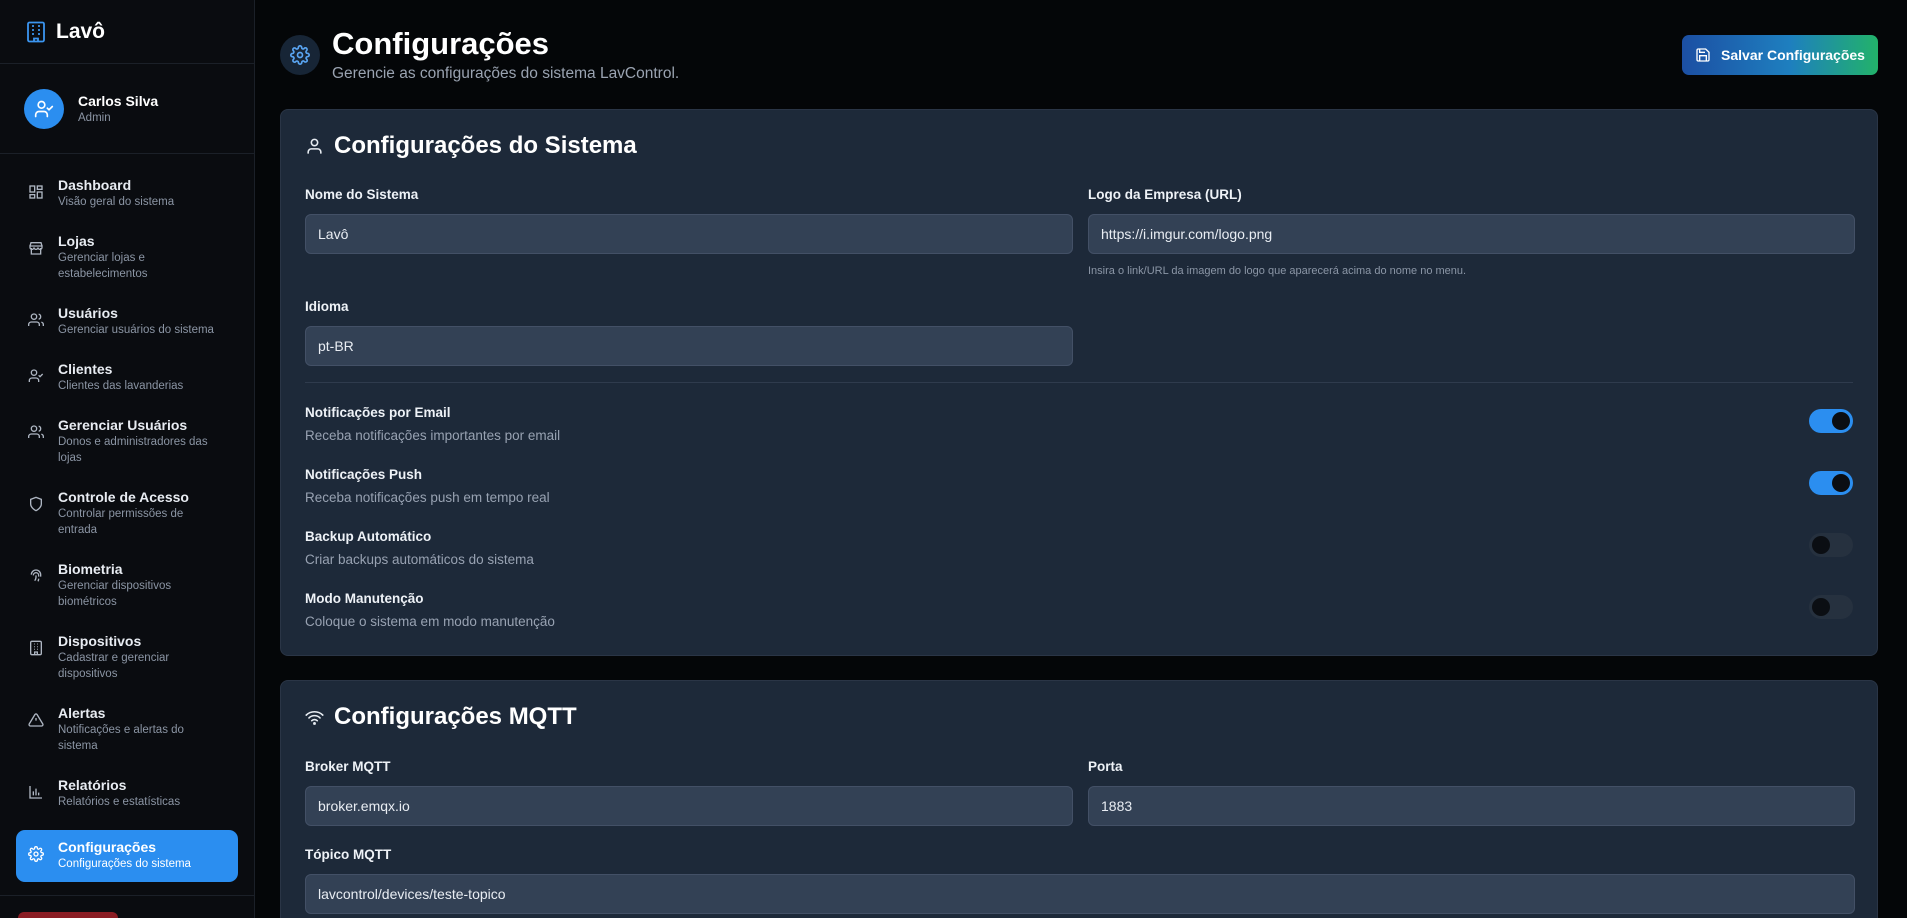  Describe the element at coordinates (115, 594) in the screenshot. I see `sidebar-item-sub: Gerenciar dispositivos biométricos` at that location.